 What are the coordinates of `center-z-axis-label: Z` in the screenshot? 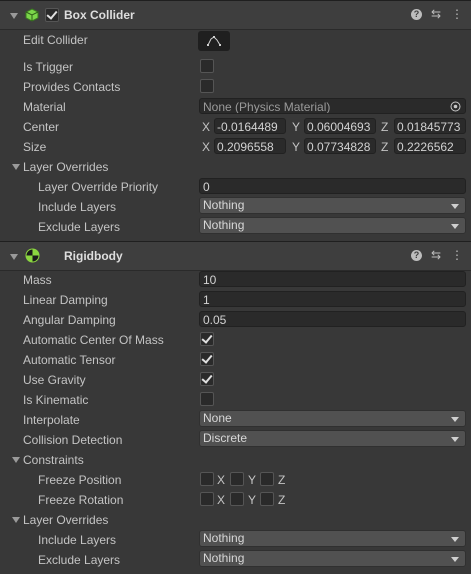 It's located at (385, 127).